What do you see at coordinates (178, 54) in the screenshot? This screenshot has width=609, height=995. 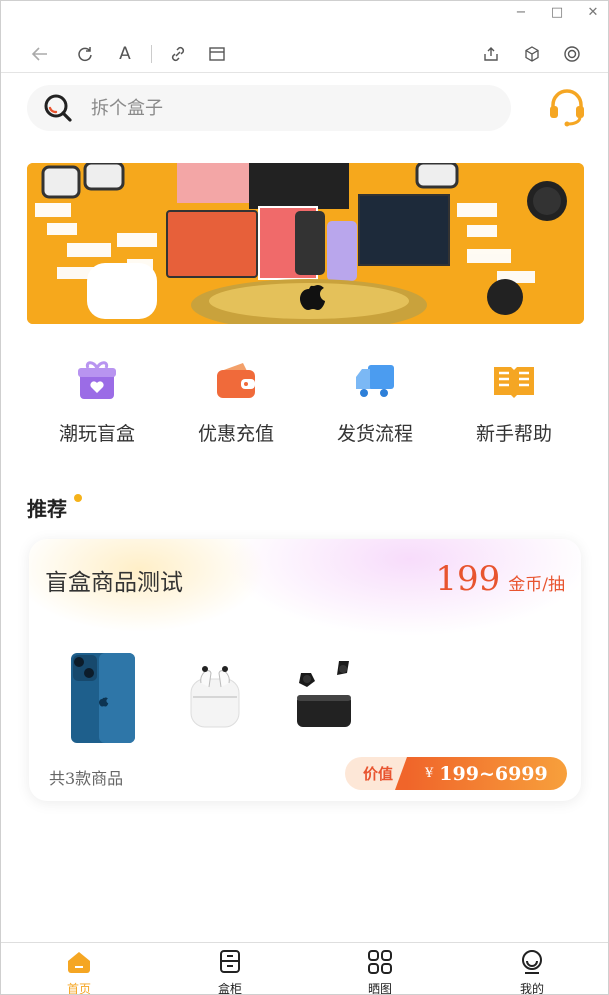 I see `link-icon` at bounding box center [178, 54].